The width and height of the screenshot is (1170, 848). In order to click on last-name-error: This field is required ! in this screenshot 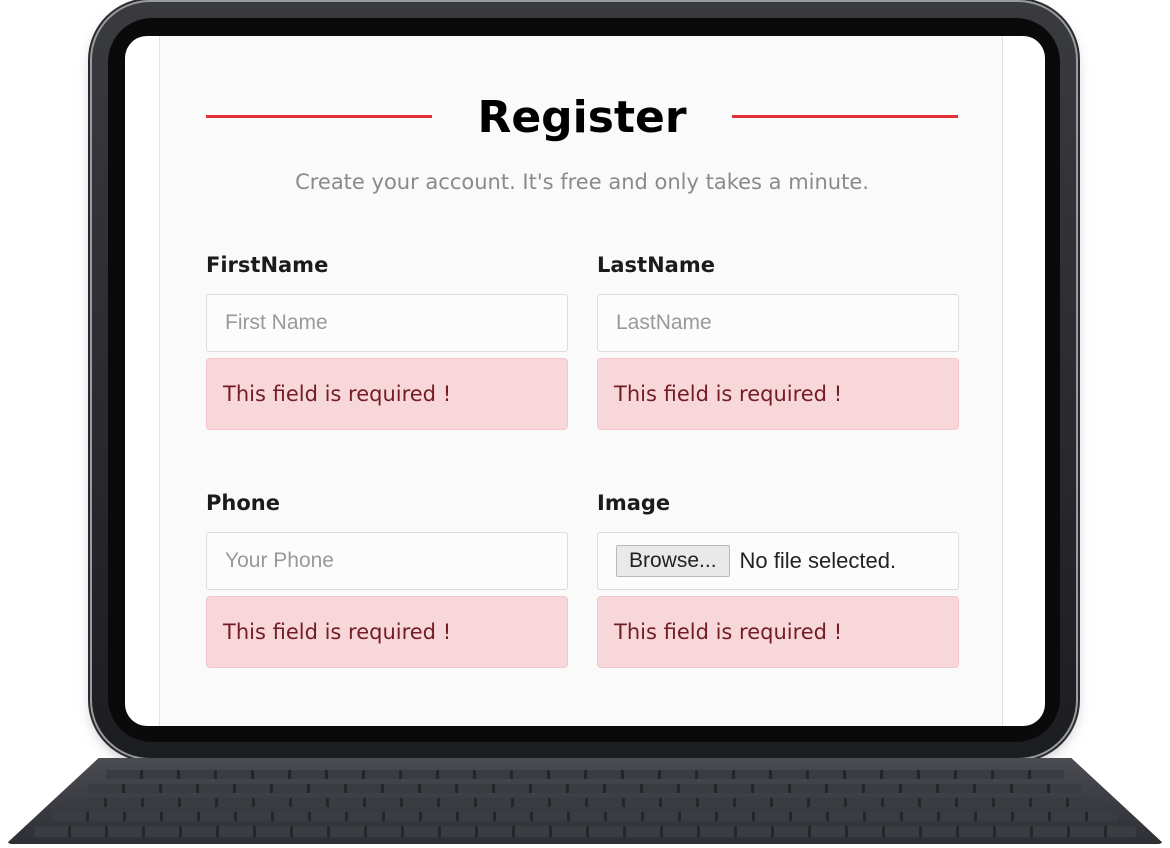, I will do `click(778, 394)`.